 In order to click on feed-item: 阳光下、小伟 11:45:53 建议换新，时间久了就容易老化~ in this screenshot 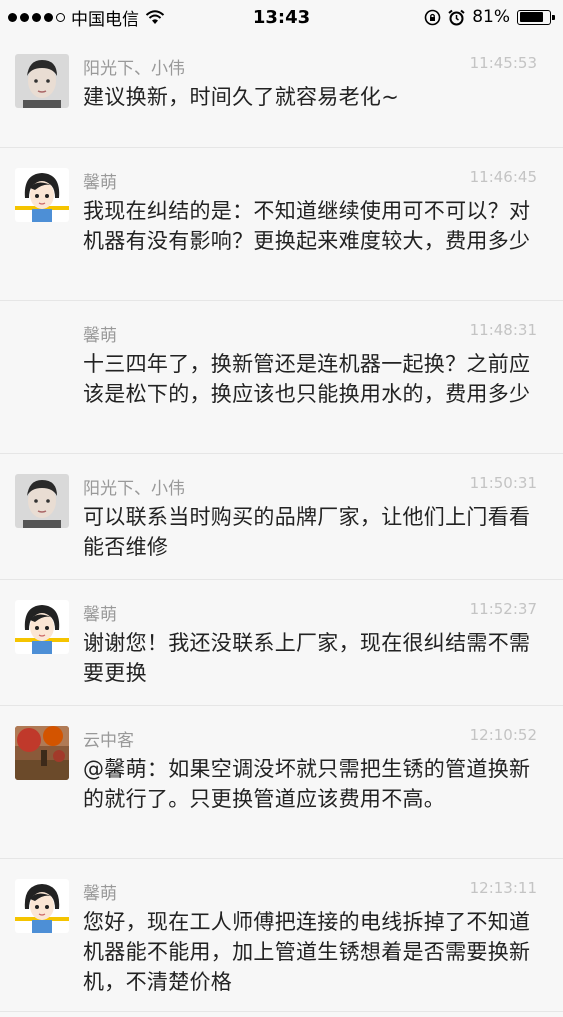, I will do `click(281, 91)`.